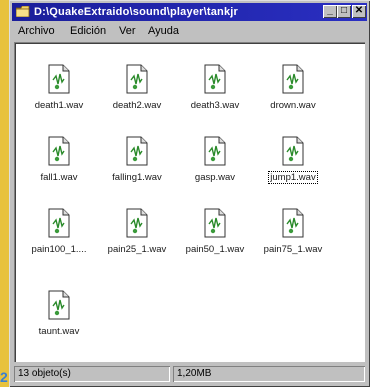 The height and width of the screenshot is (387, 370). What do you see at coordinates (137, 105) in the screenshot?
I see `file-name: death2.wav` at bounding box center [137, 105].